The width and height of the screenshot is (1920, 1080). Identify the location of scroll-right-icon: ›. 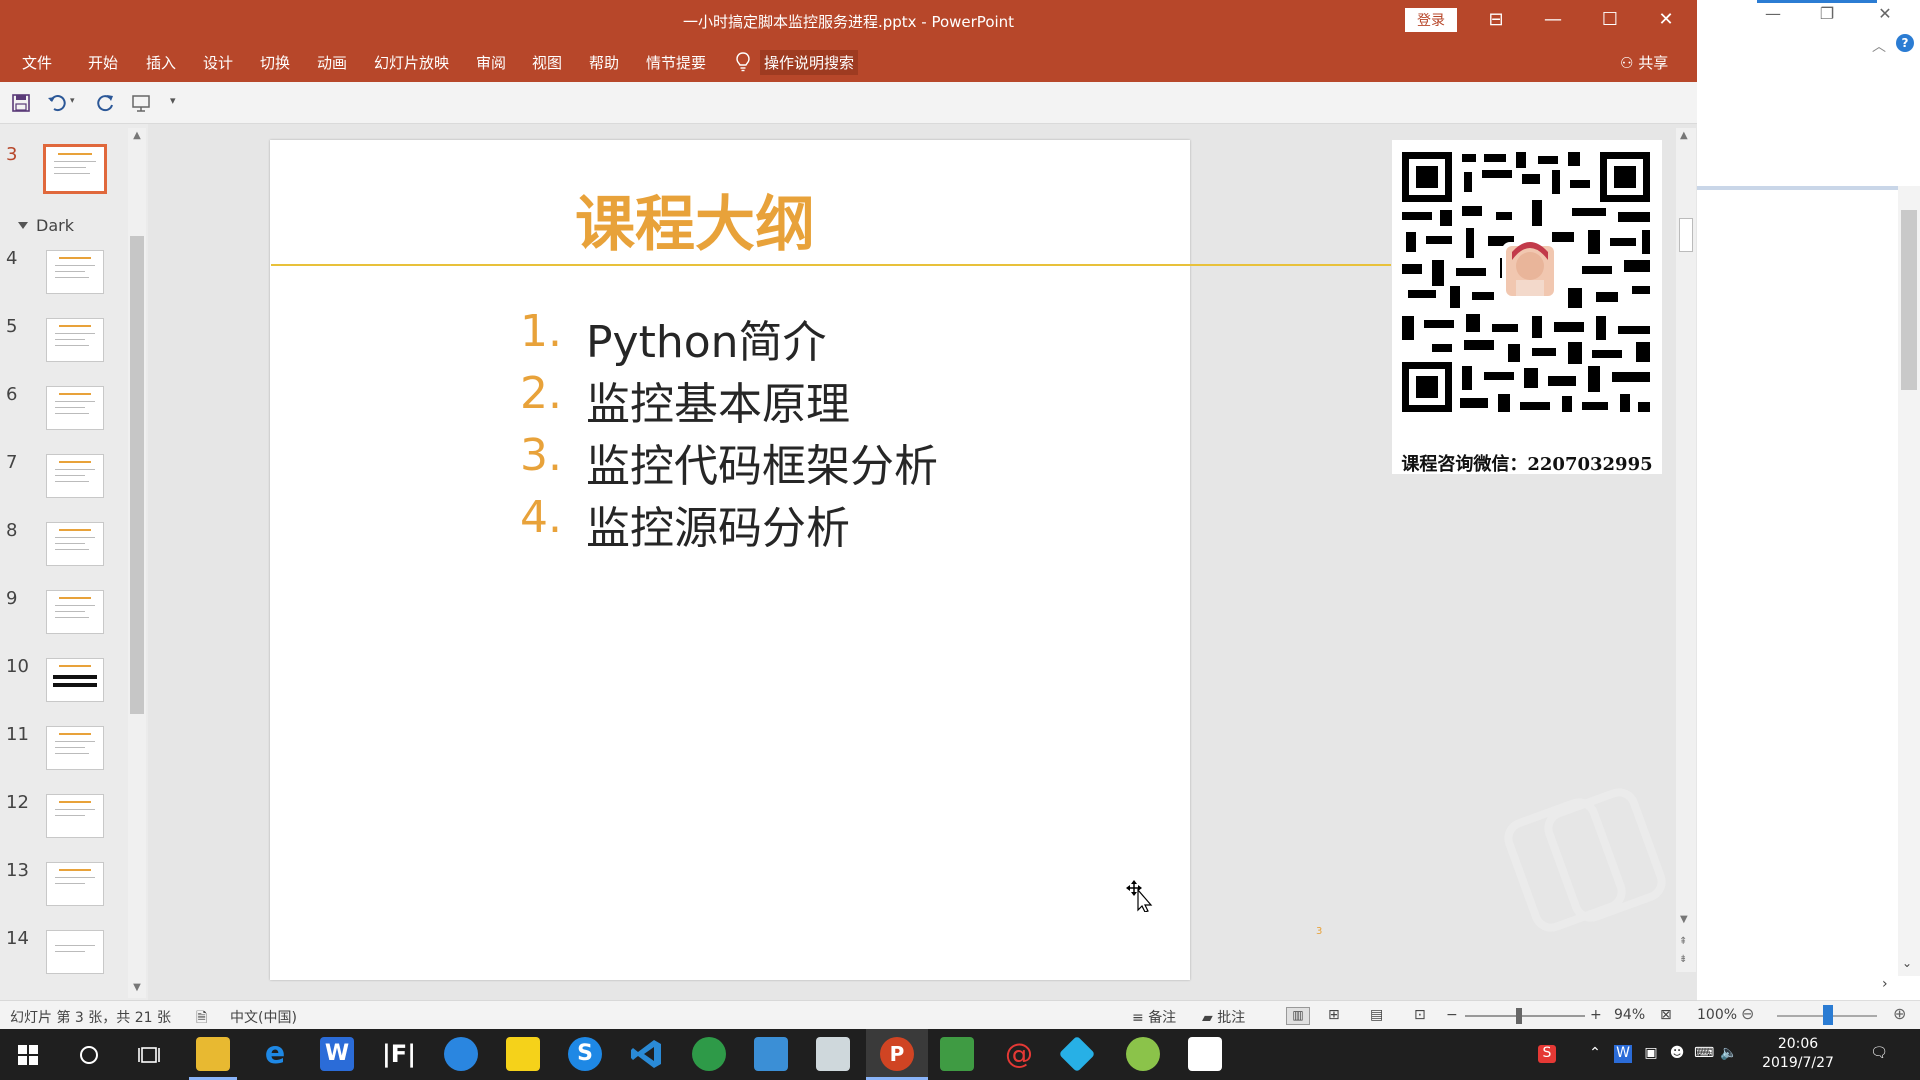
(1885, 984).